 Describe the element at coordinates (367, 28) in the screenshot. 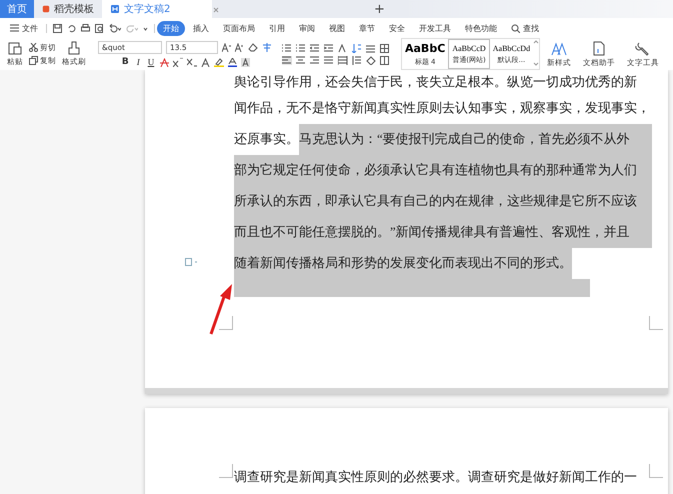

I see `menu-tab: 章节` at that location.